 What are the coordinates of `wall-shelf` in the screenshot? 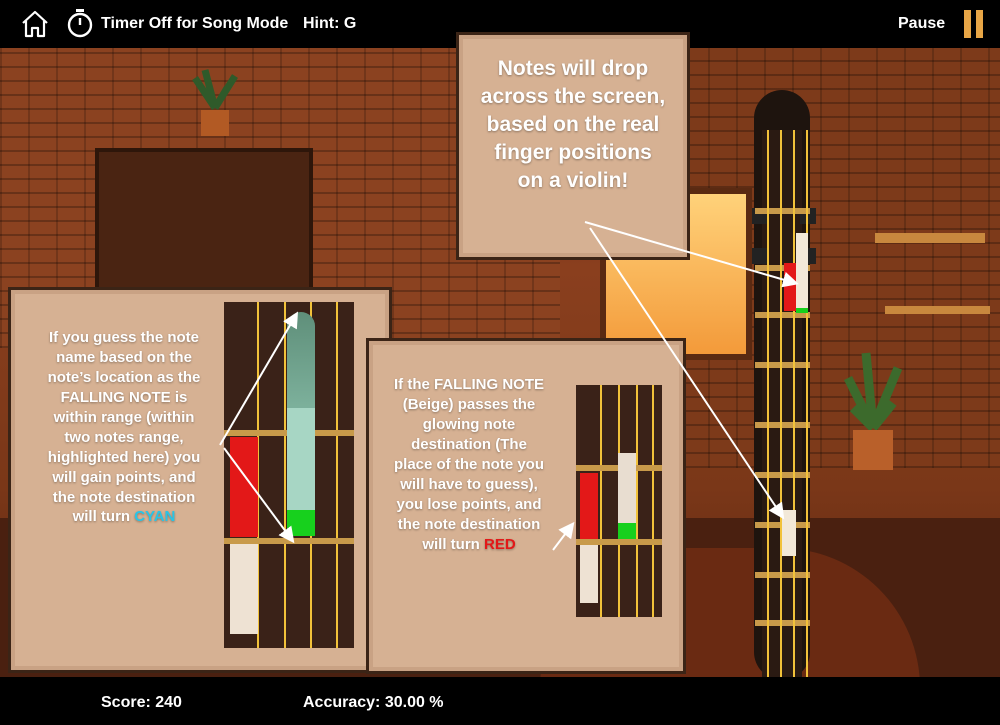 It's located at (930, 238).